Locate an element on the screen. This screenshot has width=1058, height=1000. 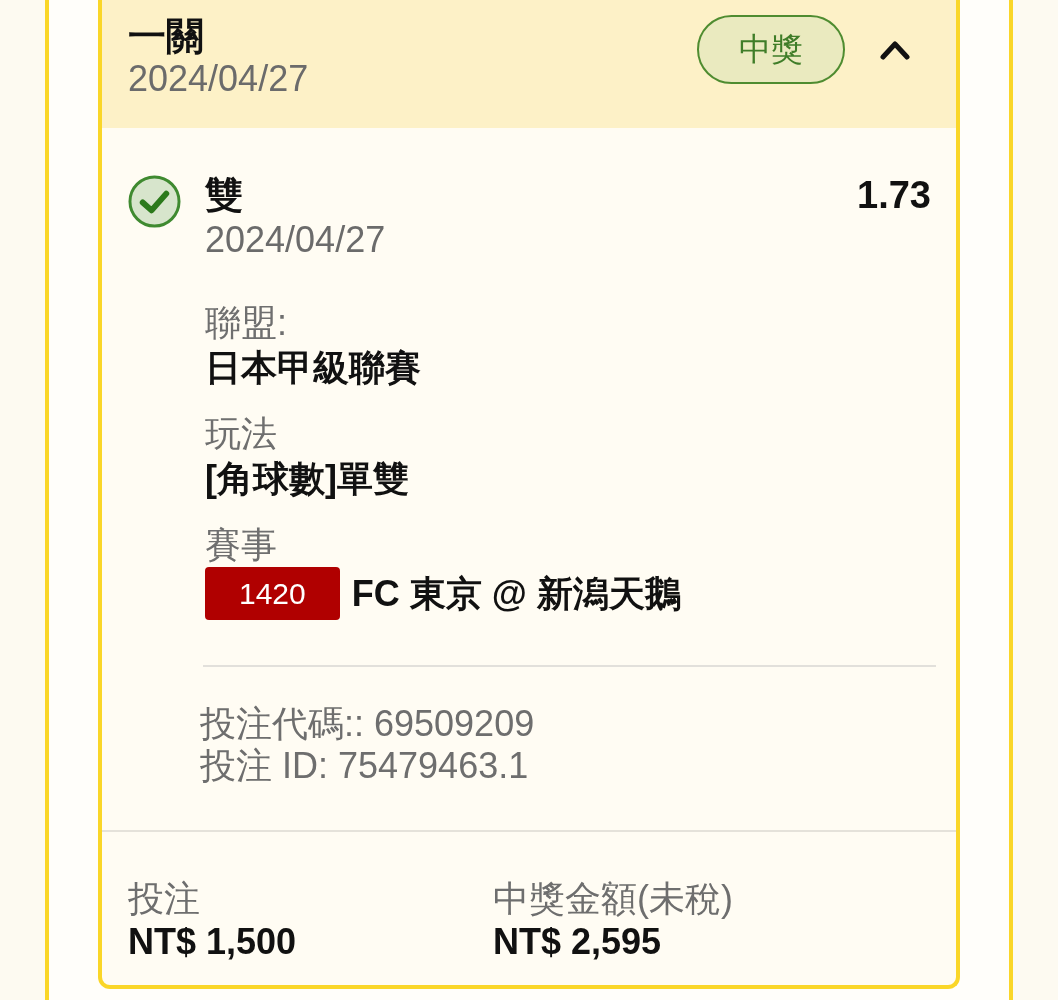
summary-amount: NT$ 2,595 is located at coordinates (578, 942).